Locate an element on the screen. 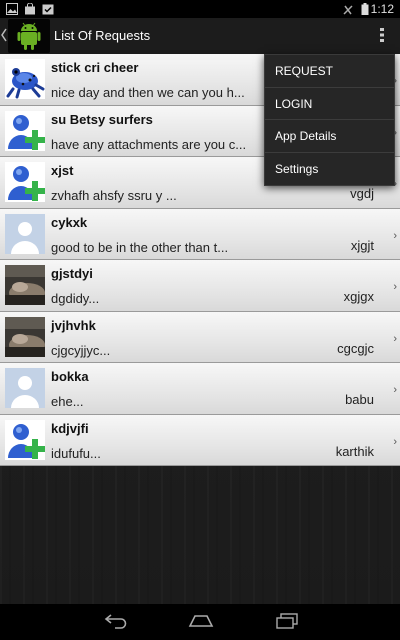  home-icon is located at coordinates (201, 621).